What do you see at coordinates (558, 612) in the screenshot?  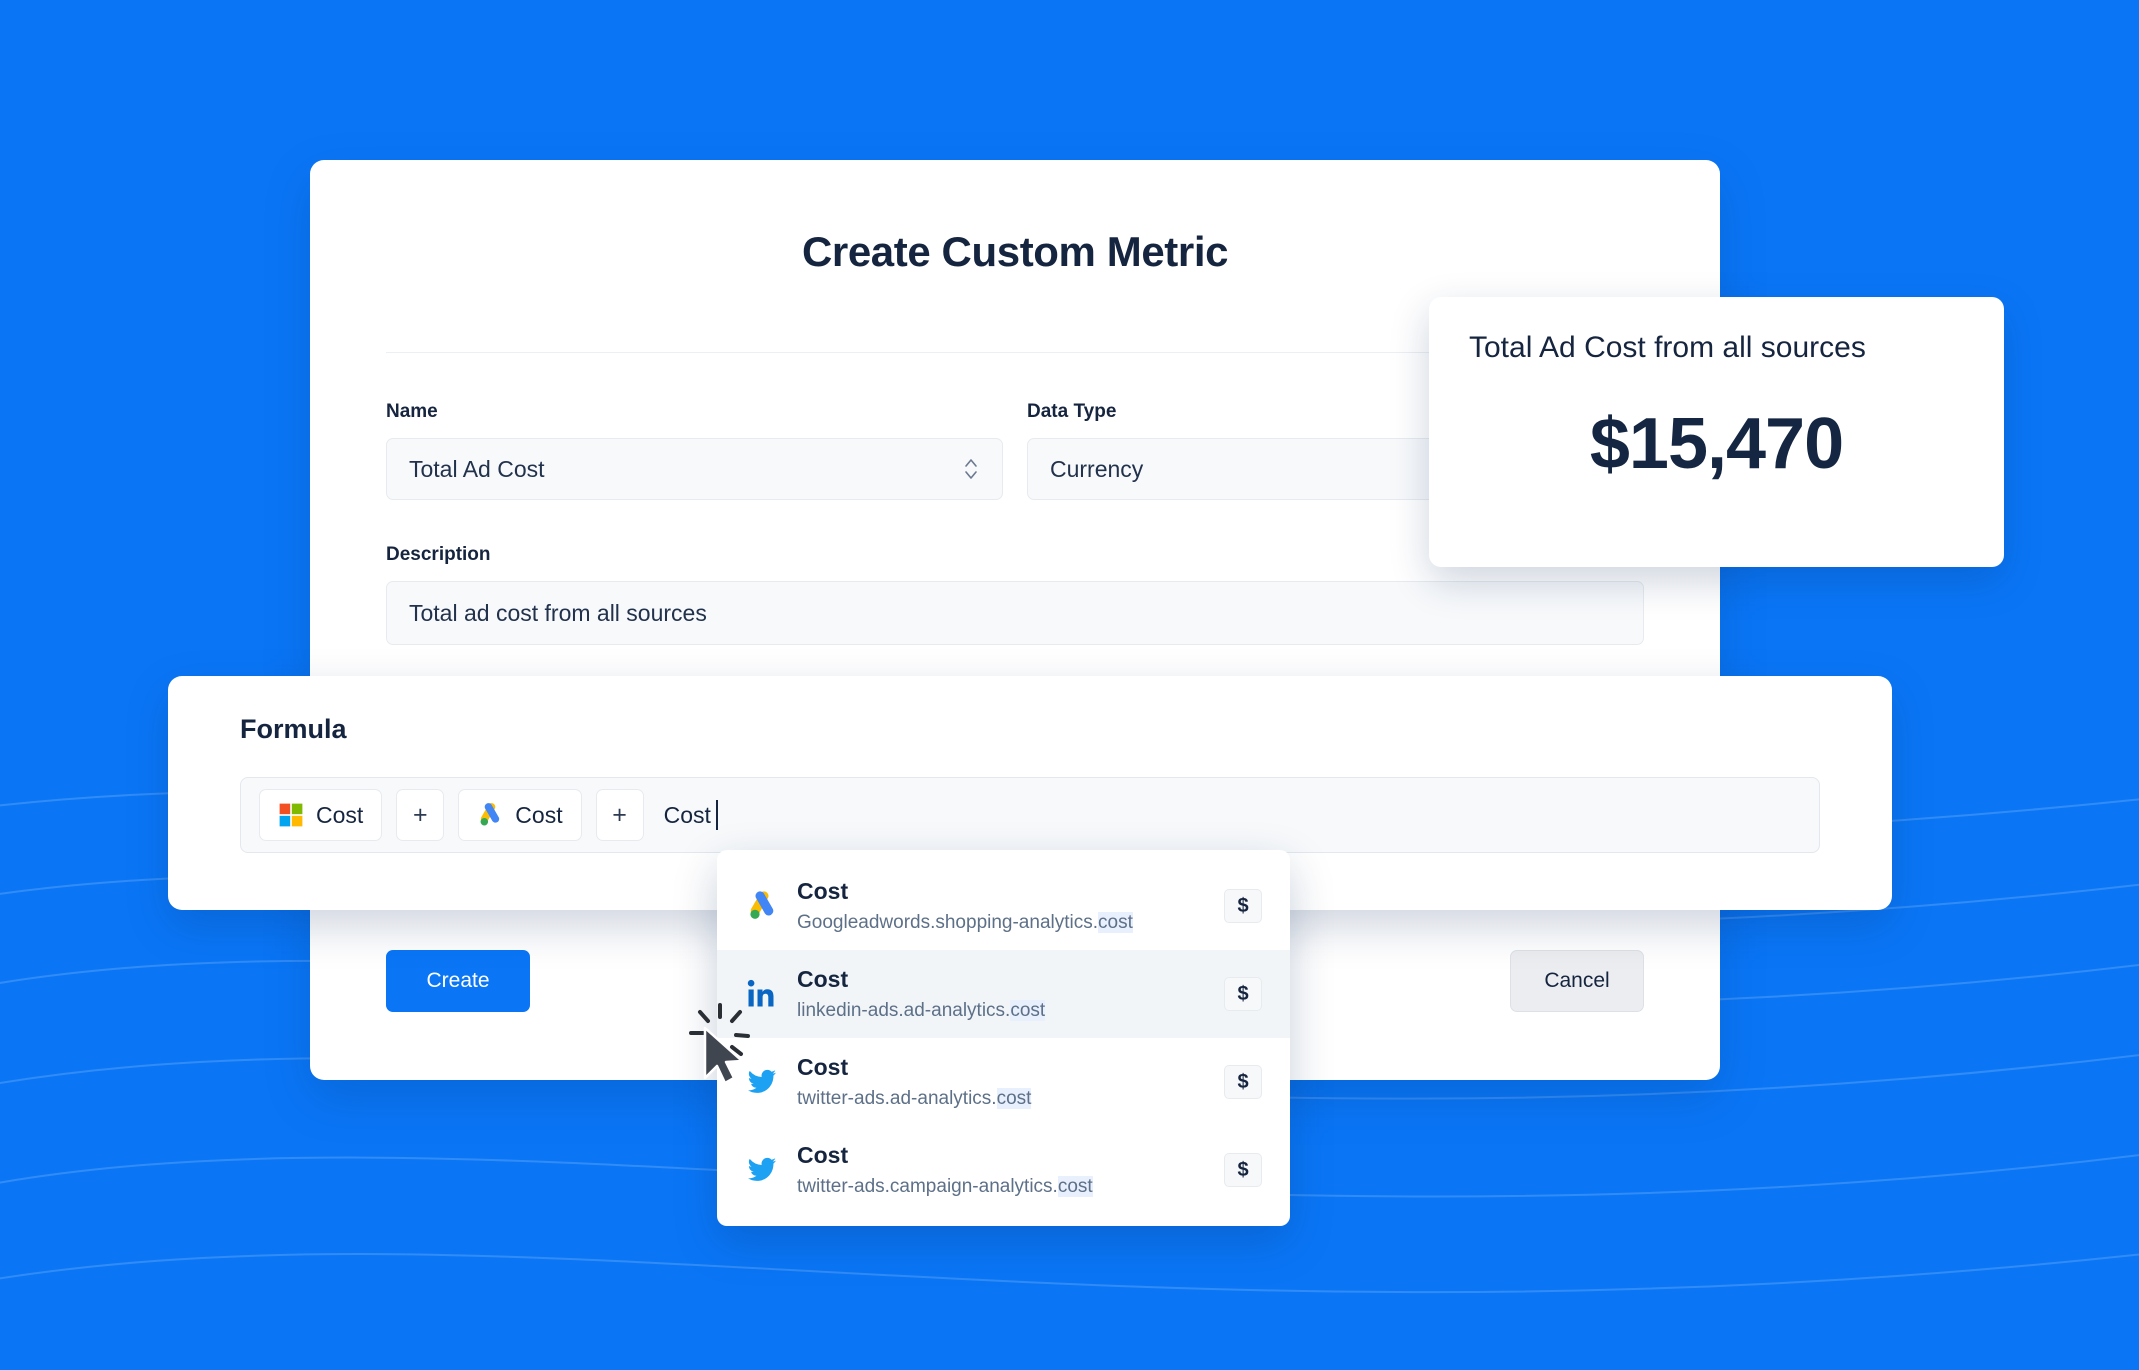 I see `description-value: Total ad cost from all sources` at bounding box center [558, 612].